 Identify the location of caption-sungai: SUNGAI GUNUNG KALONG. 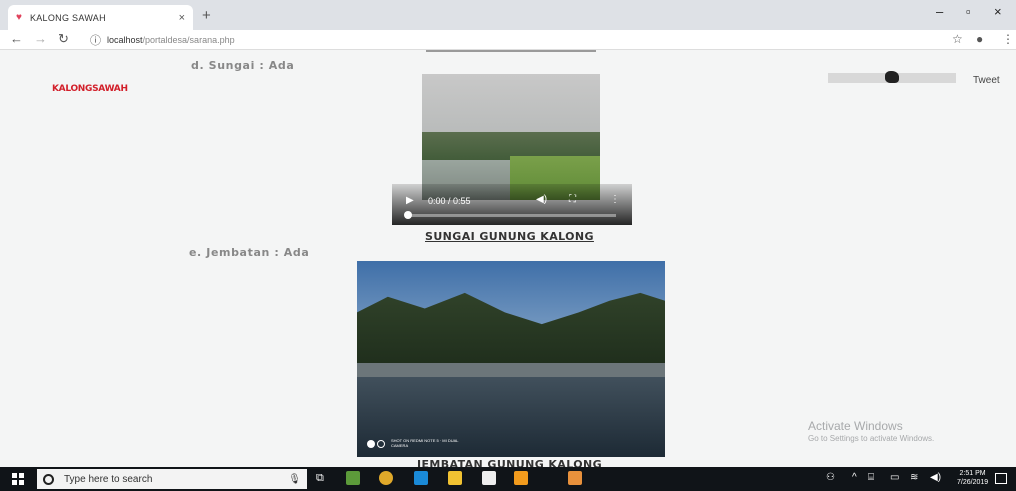
(509, 236).